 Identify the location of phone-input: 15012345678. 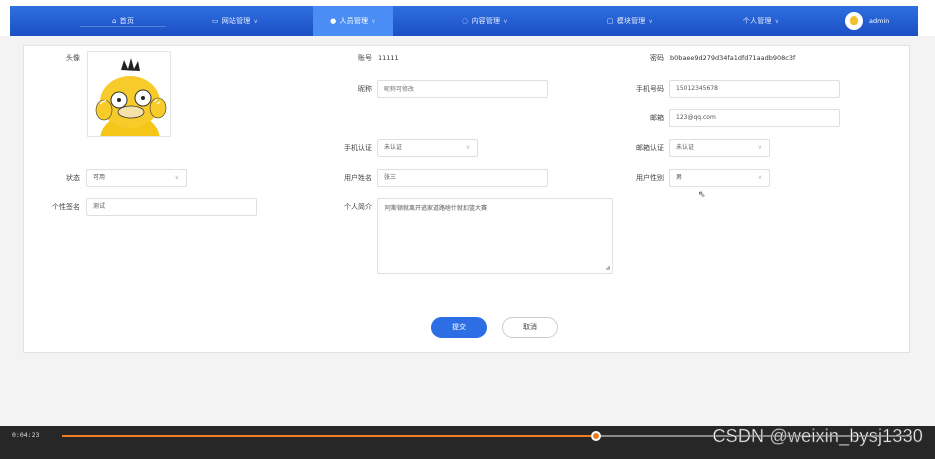
(754, 89).